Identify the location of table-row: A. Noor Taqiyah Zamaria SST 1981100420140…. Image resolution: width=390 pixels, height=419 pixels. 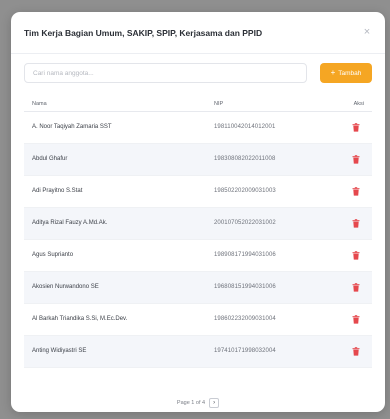
(198, 128).